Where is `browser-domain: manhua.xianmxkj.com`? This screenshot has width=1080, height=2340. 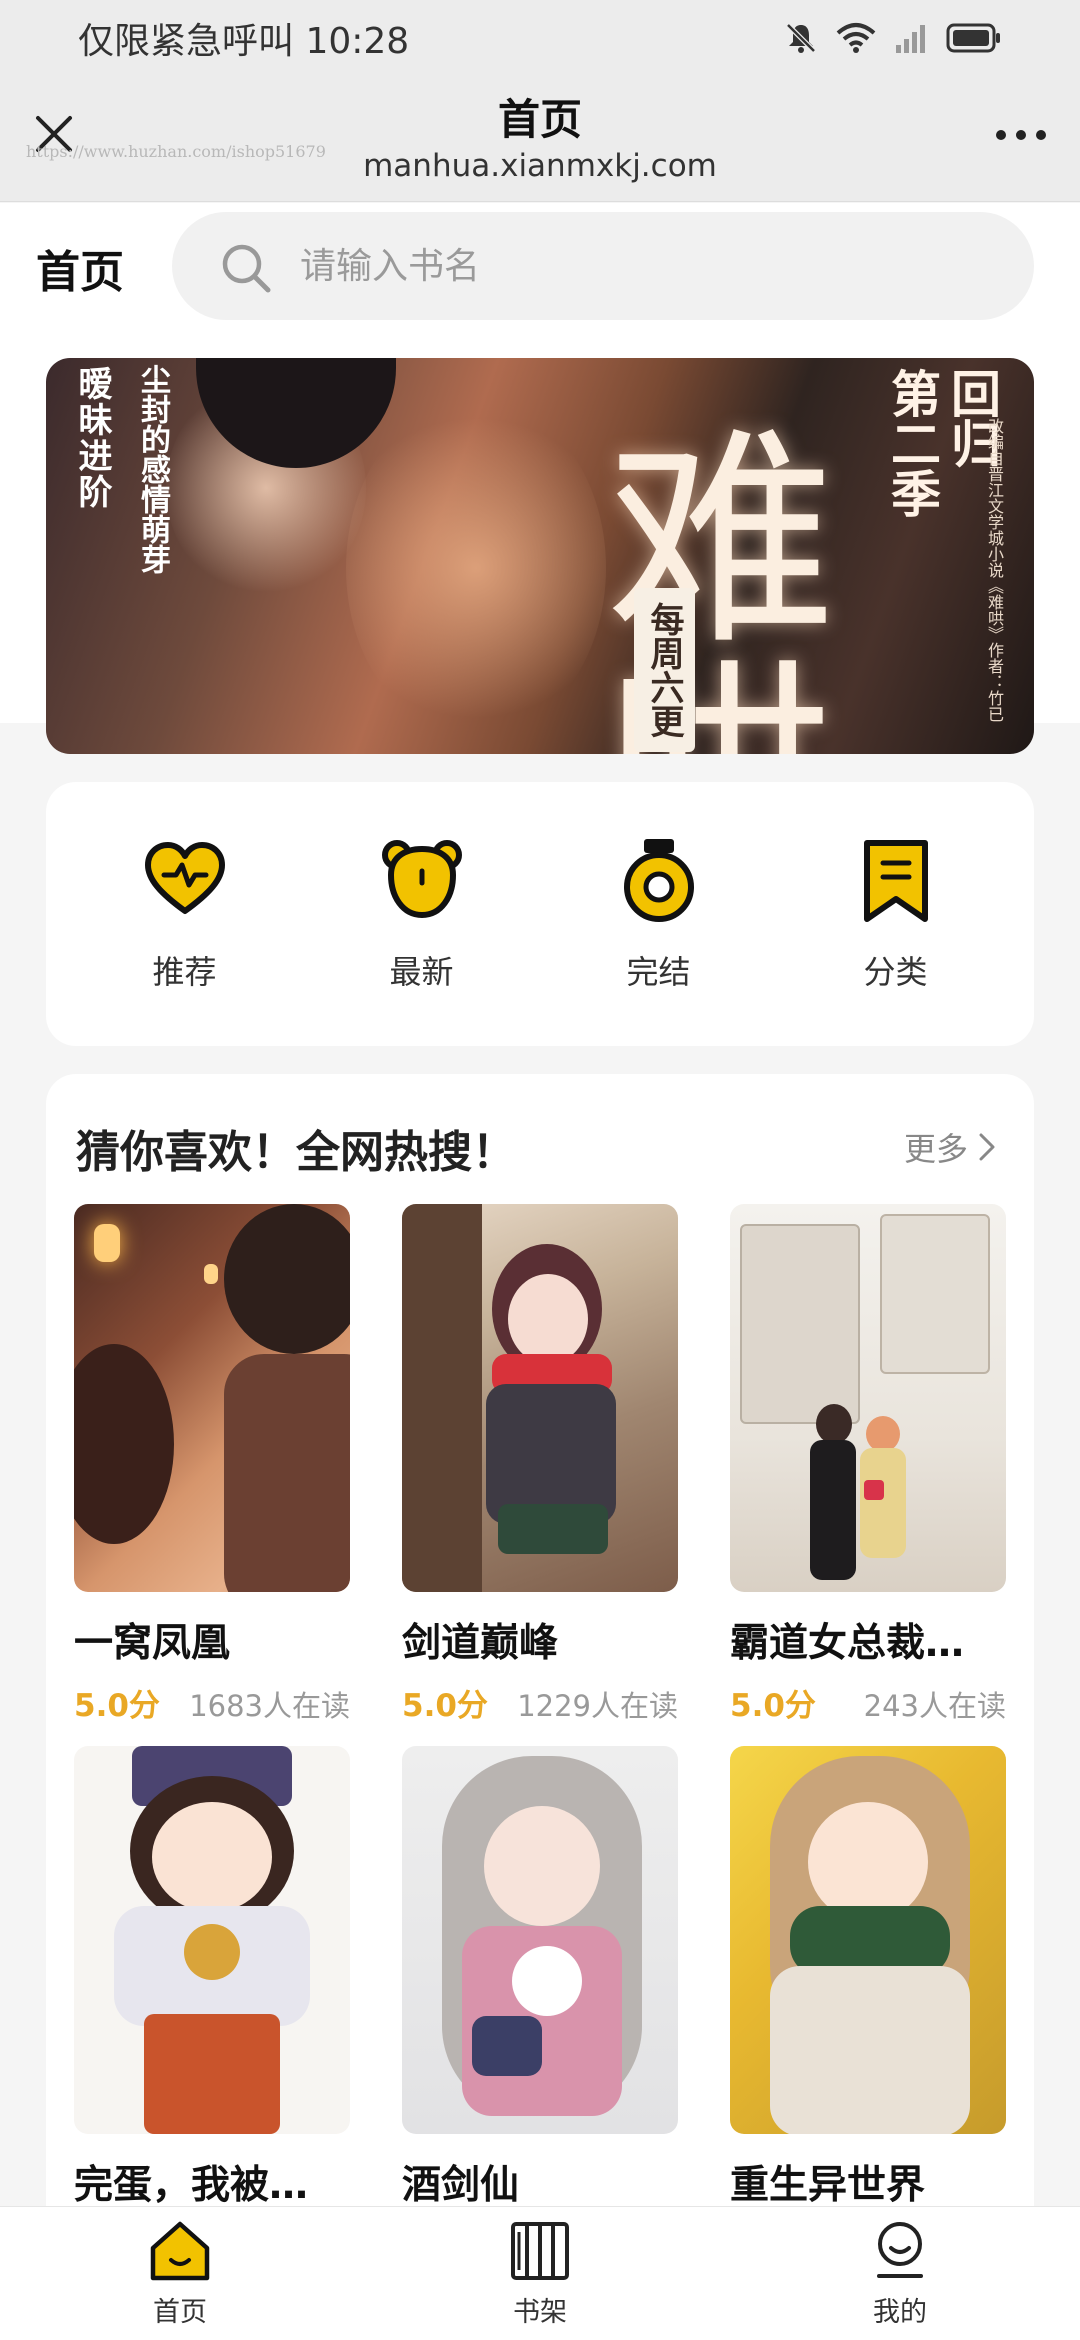
browser-domain: manhua.xianmxkj.com is located at coordinates (540, 166).